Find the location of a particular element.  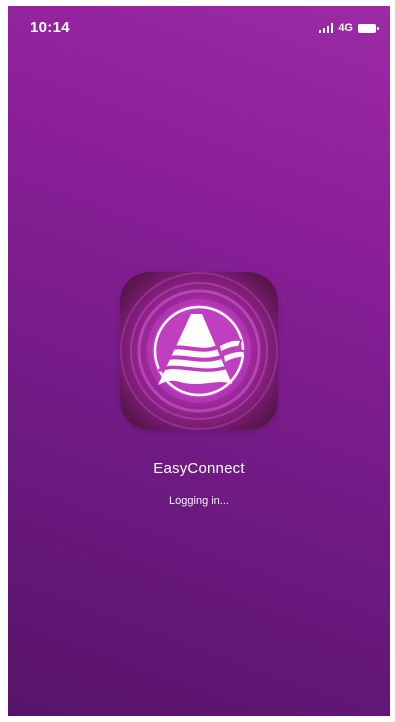

status-bar: 10:14 4G is located at coordinates (199, 28).